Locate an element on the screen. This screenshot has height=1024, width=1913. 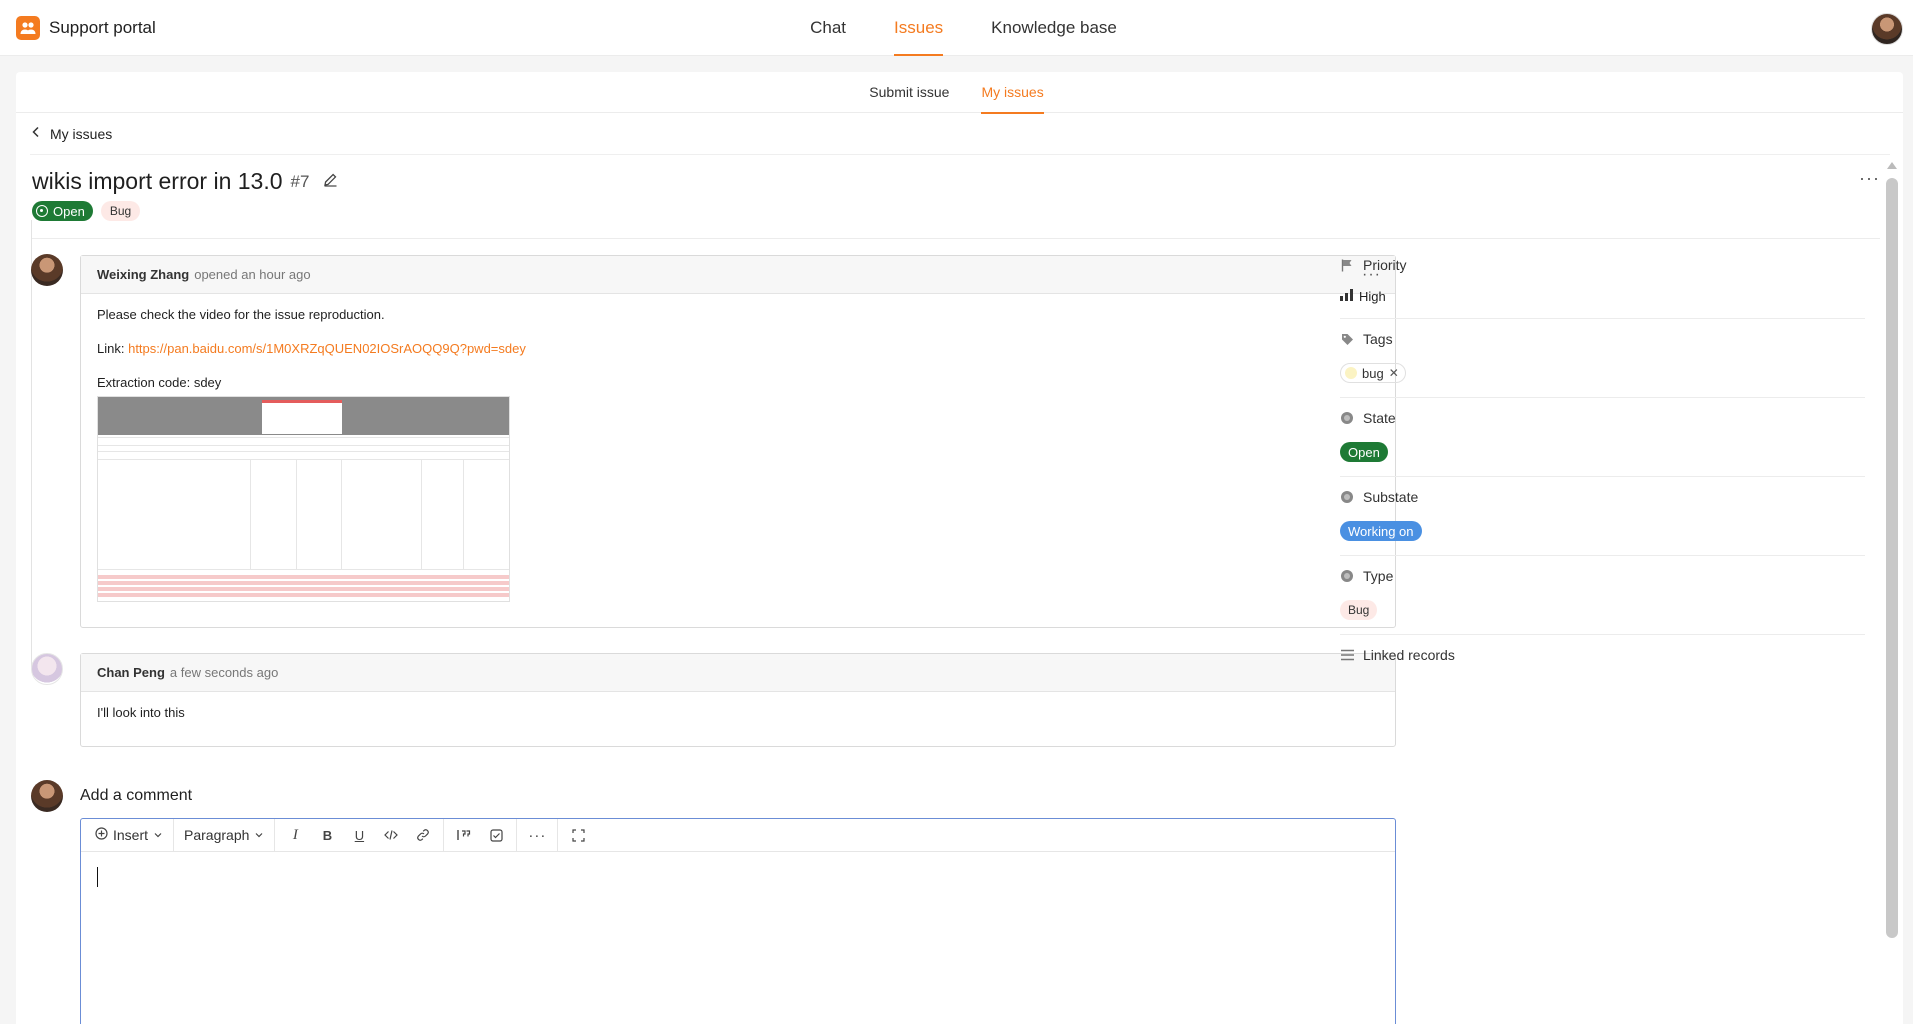
linked-records-label: Linked records is located at coordinates (1409, 655).